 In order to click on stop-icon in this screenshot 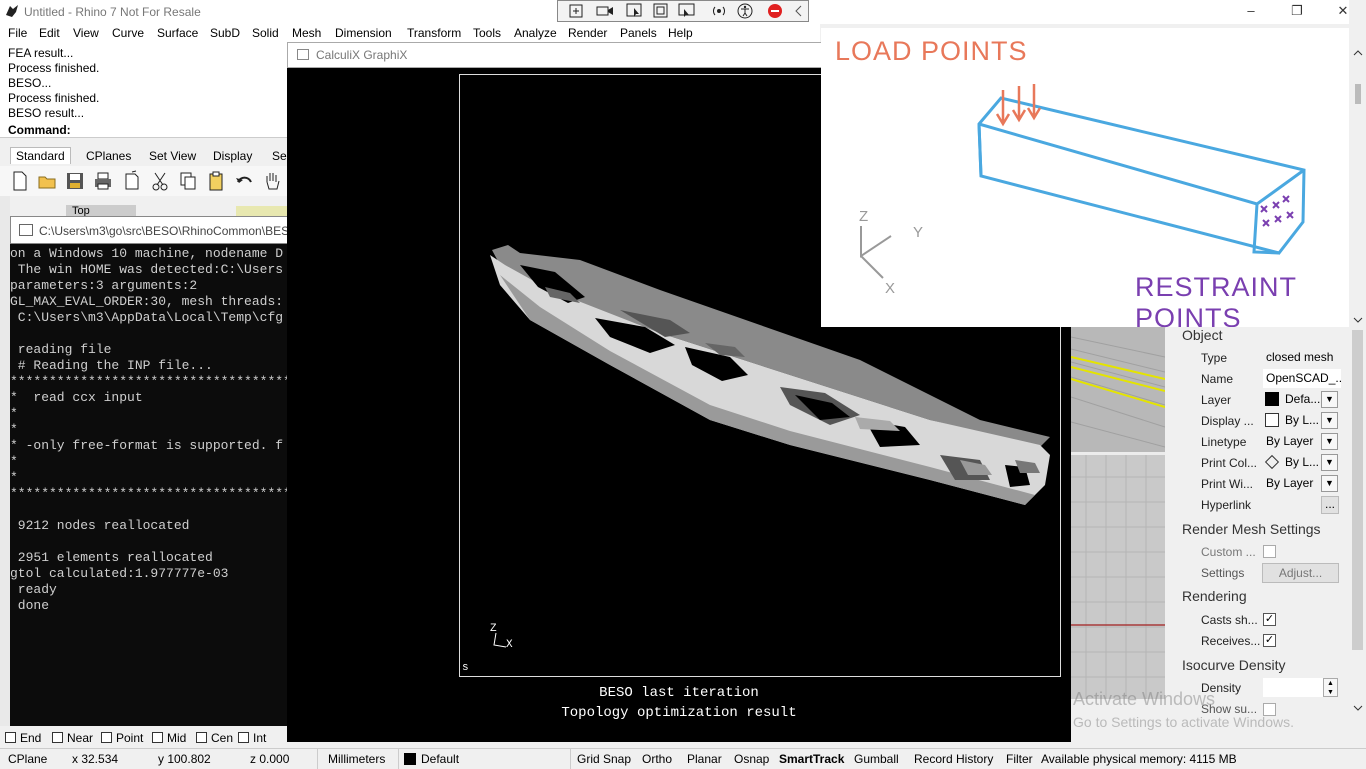, I will do `click(775, 11)`.